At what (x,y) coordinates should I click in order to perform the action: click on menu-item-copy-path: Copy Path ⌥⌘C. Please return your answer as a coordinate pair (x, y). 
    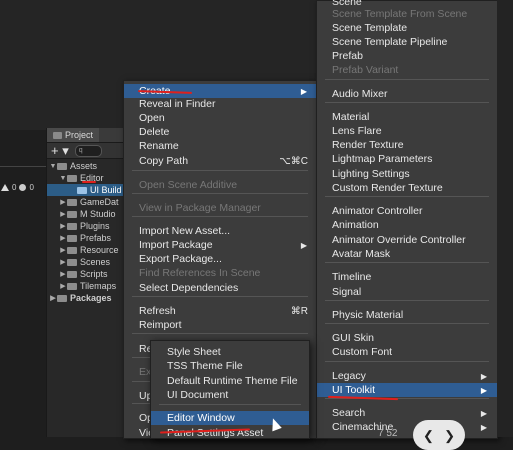
    Looking at the image, I should click on (220, 161).